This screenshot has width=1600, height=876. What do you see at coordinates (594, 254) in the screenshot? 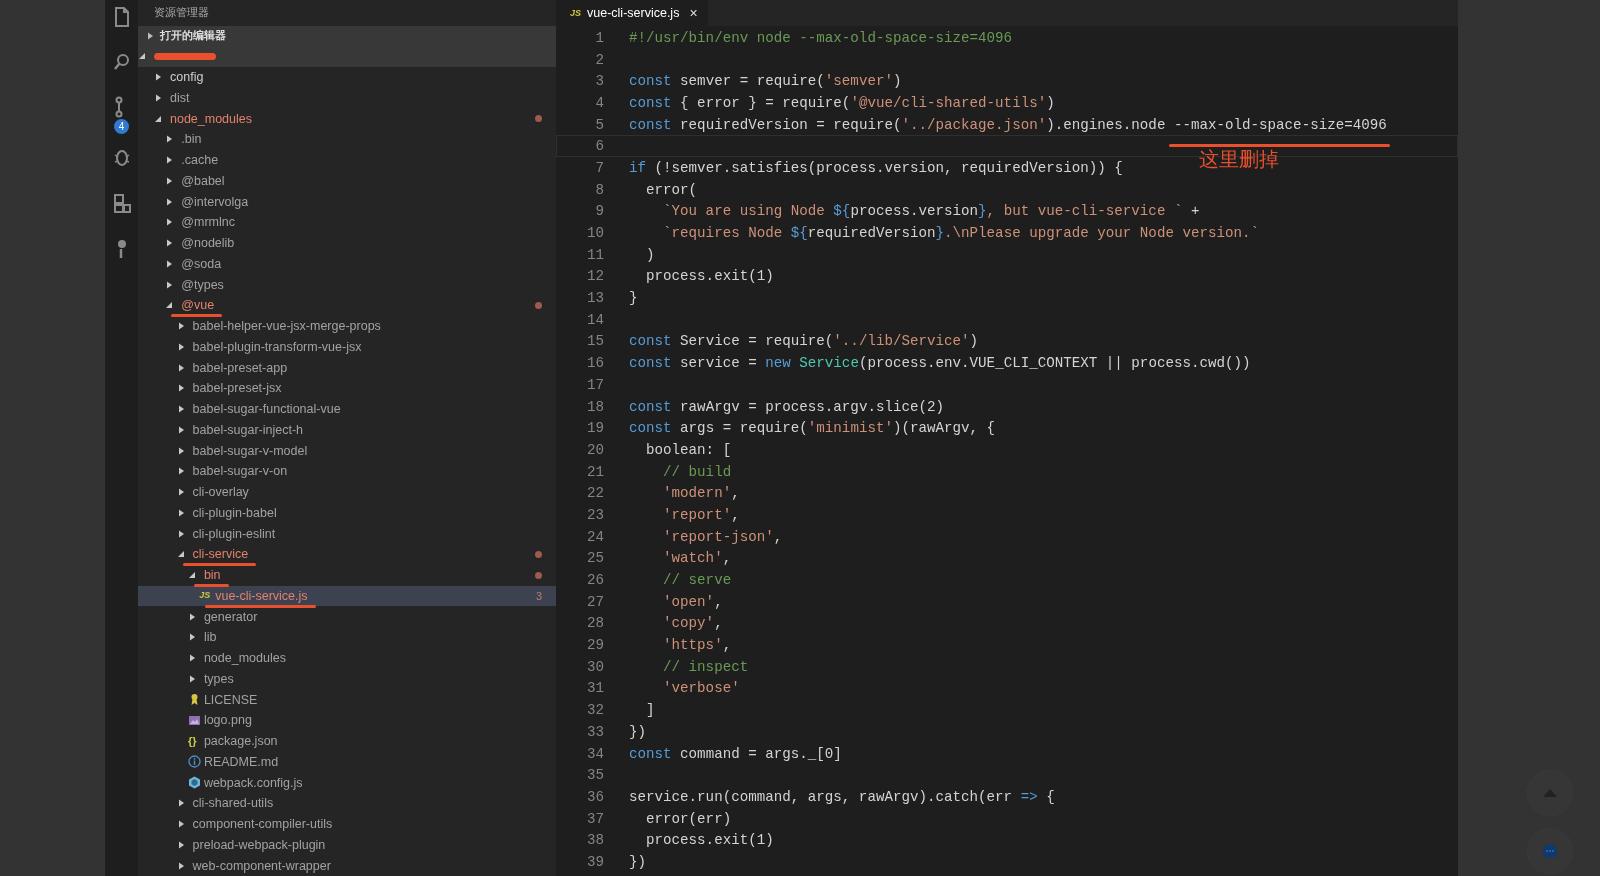
I see `line-number: 11` at bounding box center [594, 254].